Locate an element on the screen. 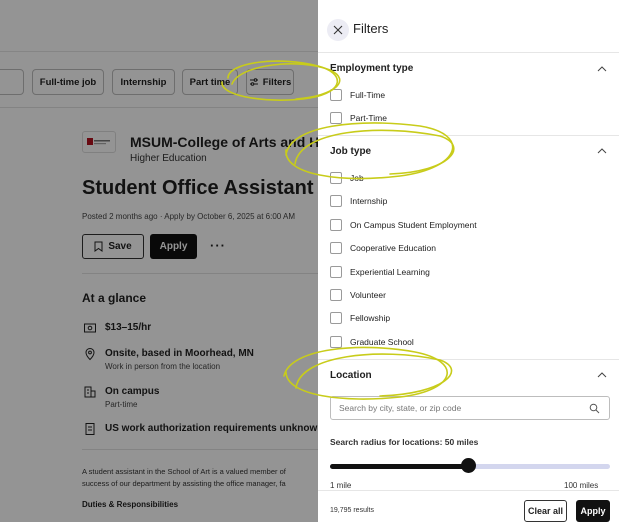  checkbox-experiential-learning: Experiential Learning is located at coordinates (380, 272).